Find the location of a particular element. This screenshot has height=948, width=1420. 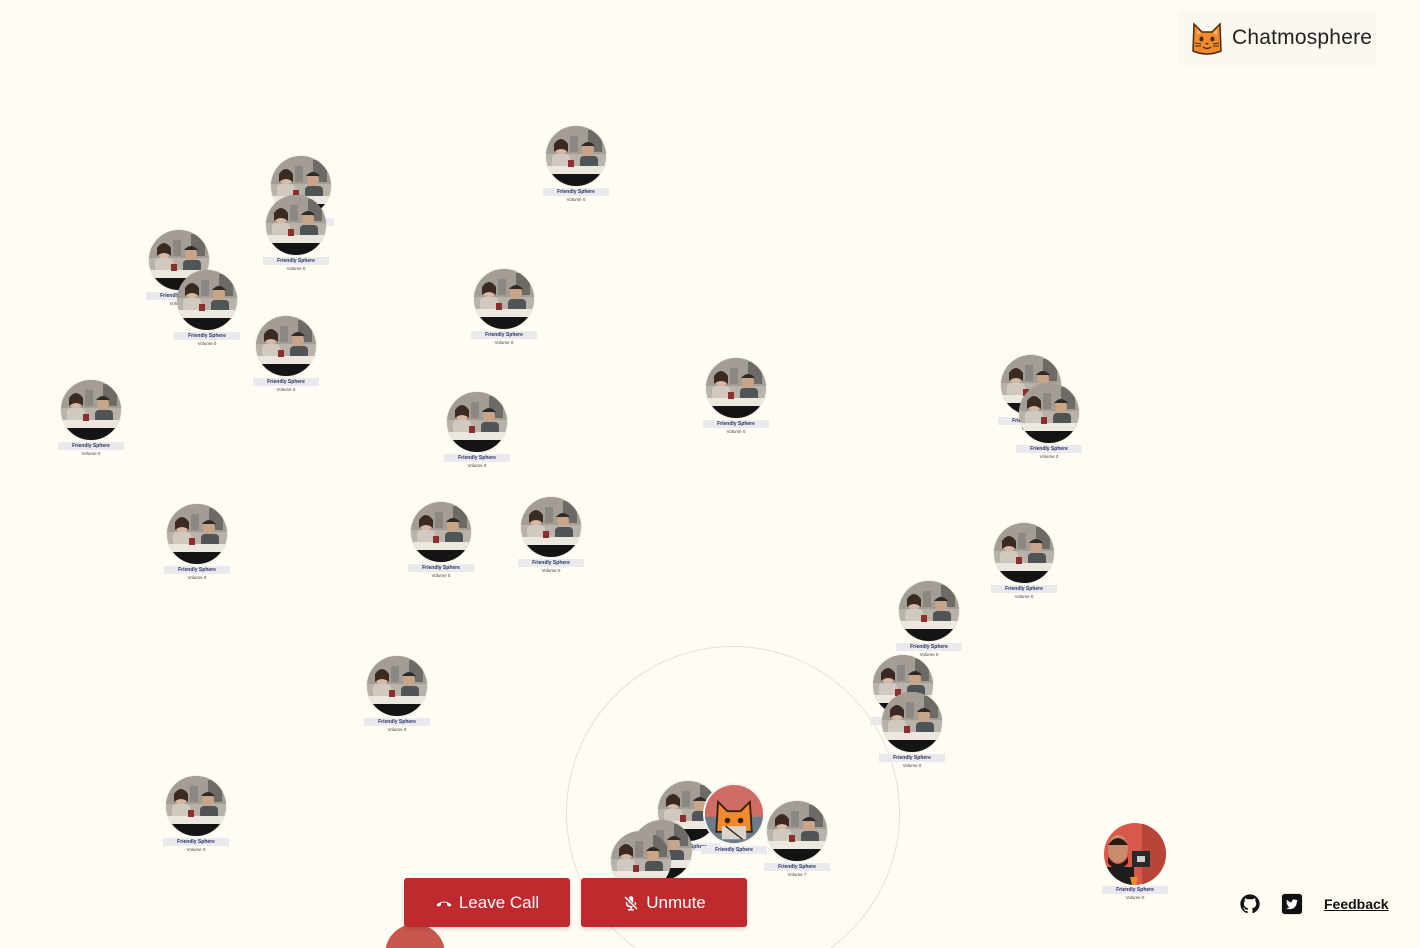

host-video-icon is located at coordinates (1135, 854).